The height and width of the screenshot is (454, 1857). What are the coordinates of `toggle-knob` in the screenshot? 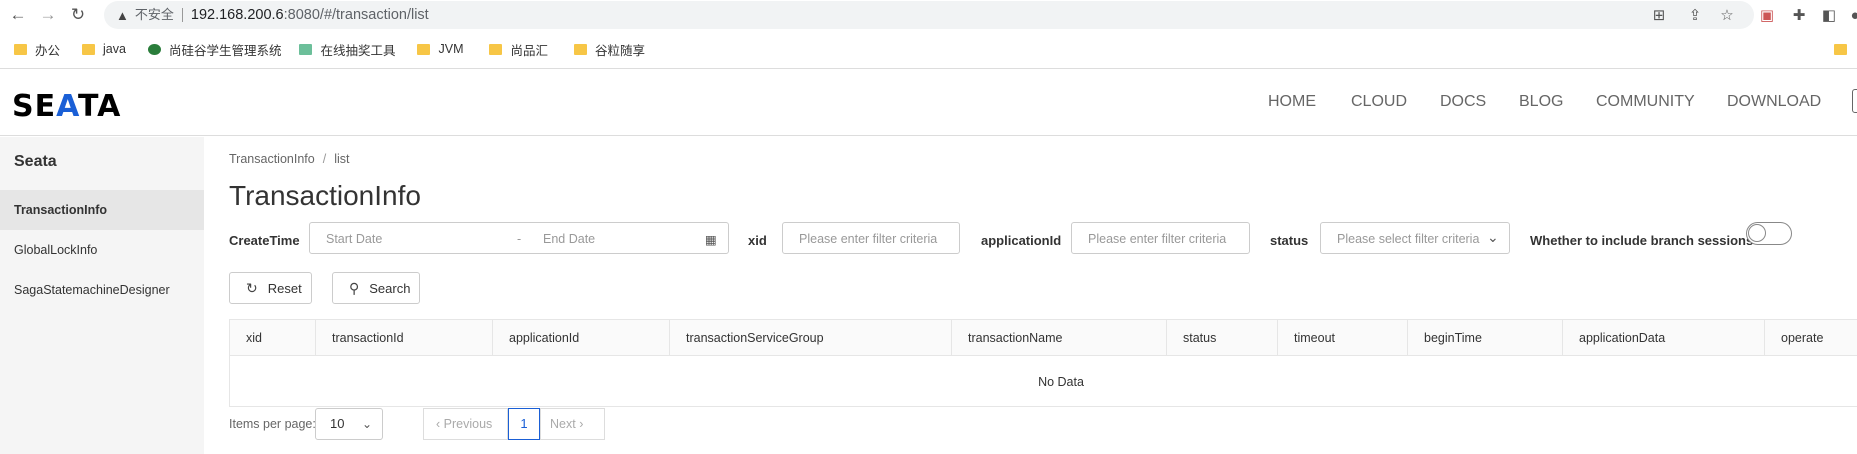 It's located at (1757, 233).